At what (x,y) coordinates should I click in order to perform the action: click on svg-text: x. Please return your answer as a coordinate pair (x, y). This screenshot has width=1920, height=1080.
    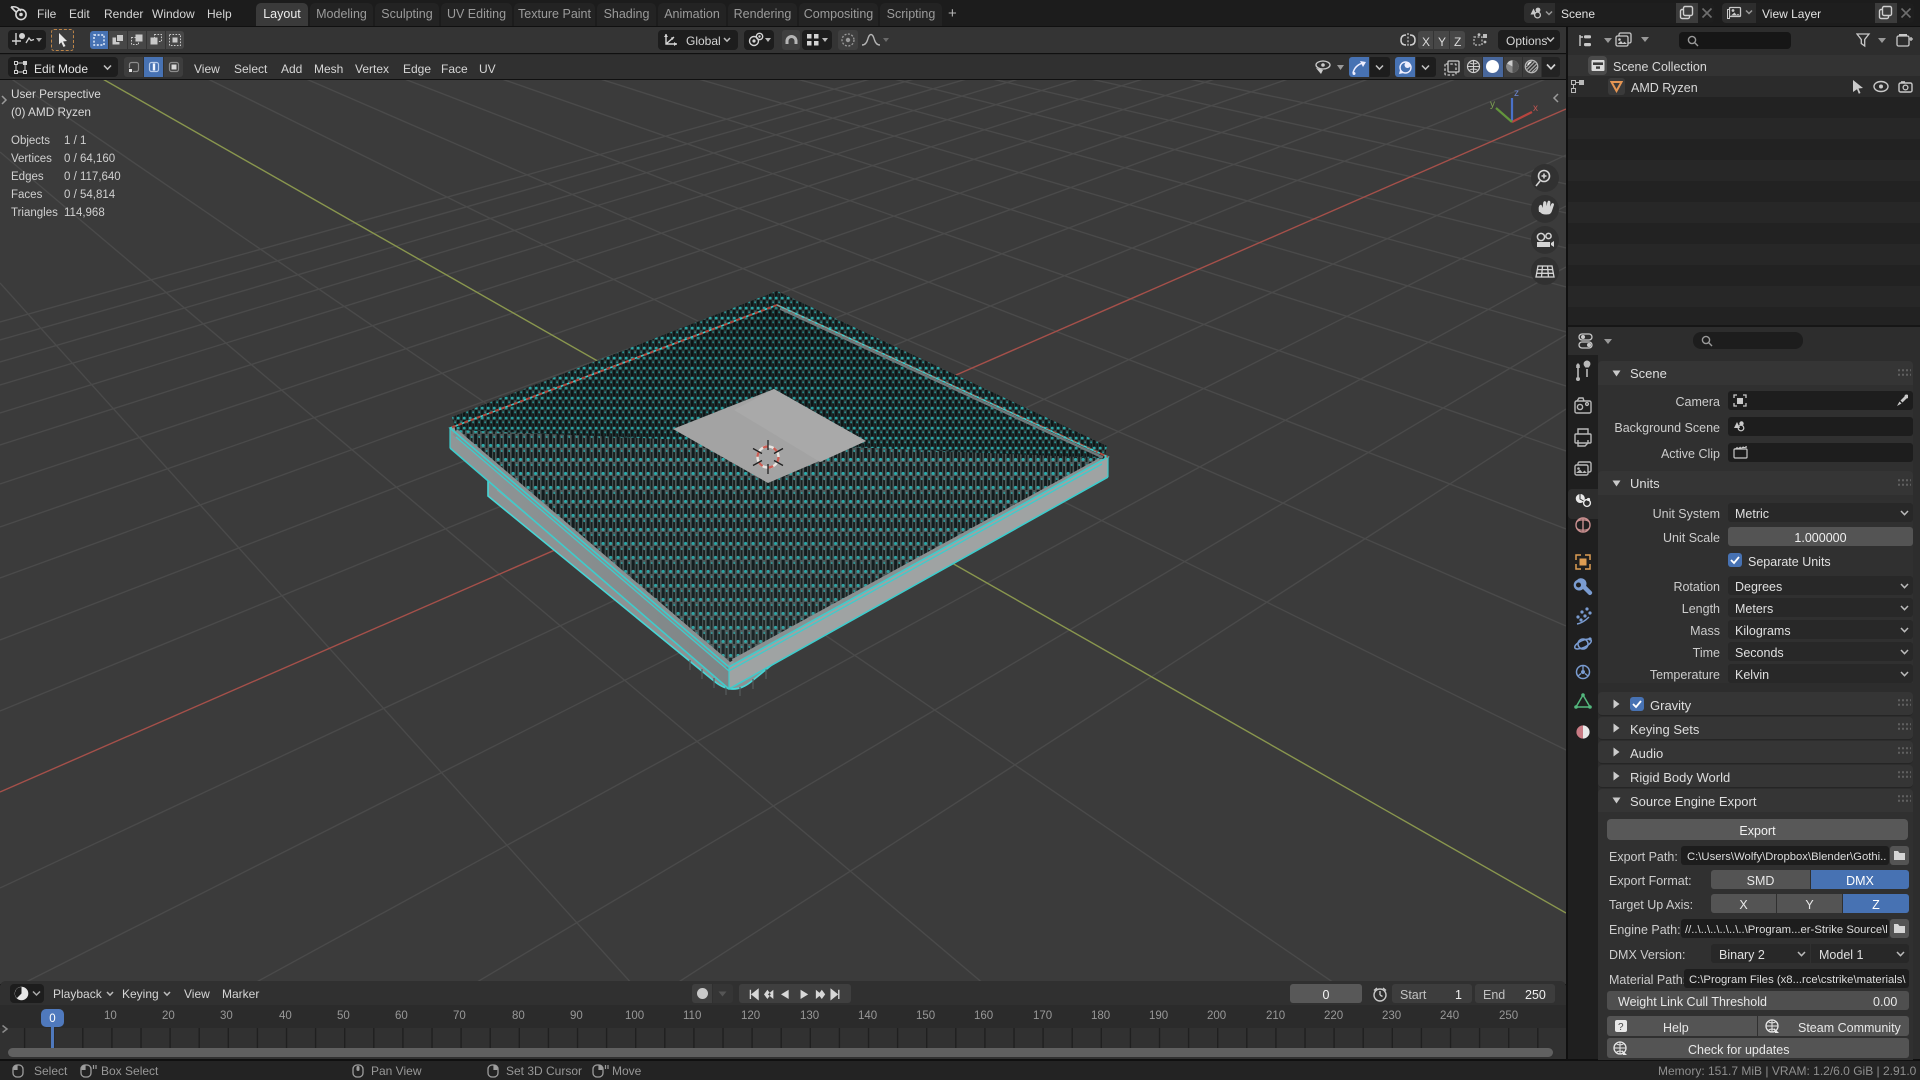
    Looking at the image, I should click on (1535, 108).